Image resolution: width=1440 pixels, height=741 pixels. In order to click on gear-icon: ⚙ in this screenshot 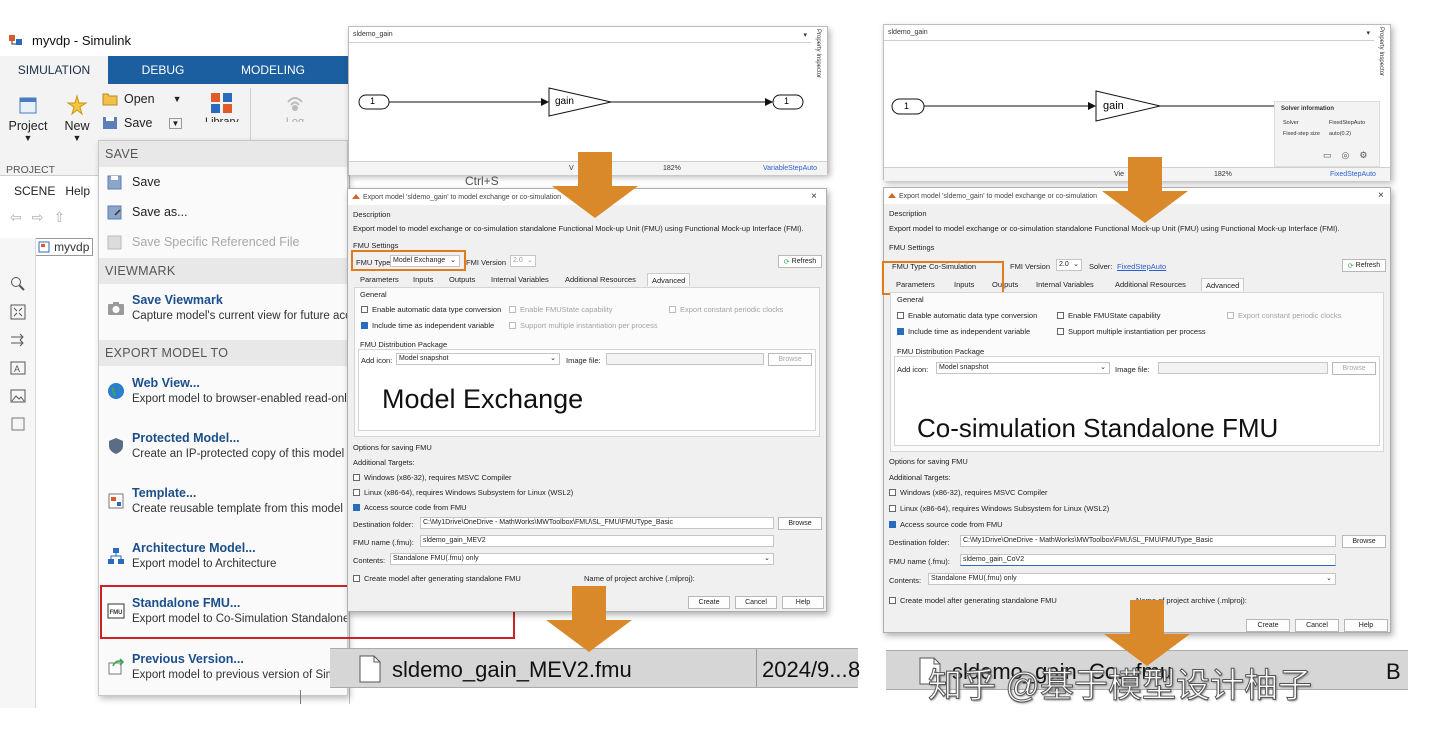, I will do `click(1363, 155)`.